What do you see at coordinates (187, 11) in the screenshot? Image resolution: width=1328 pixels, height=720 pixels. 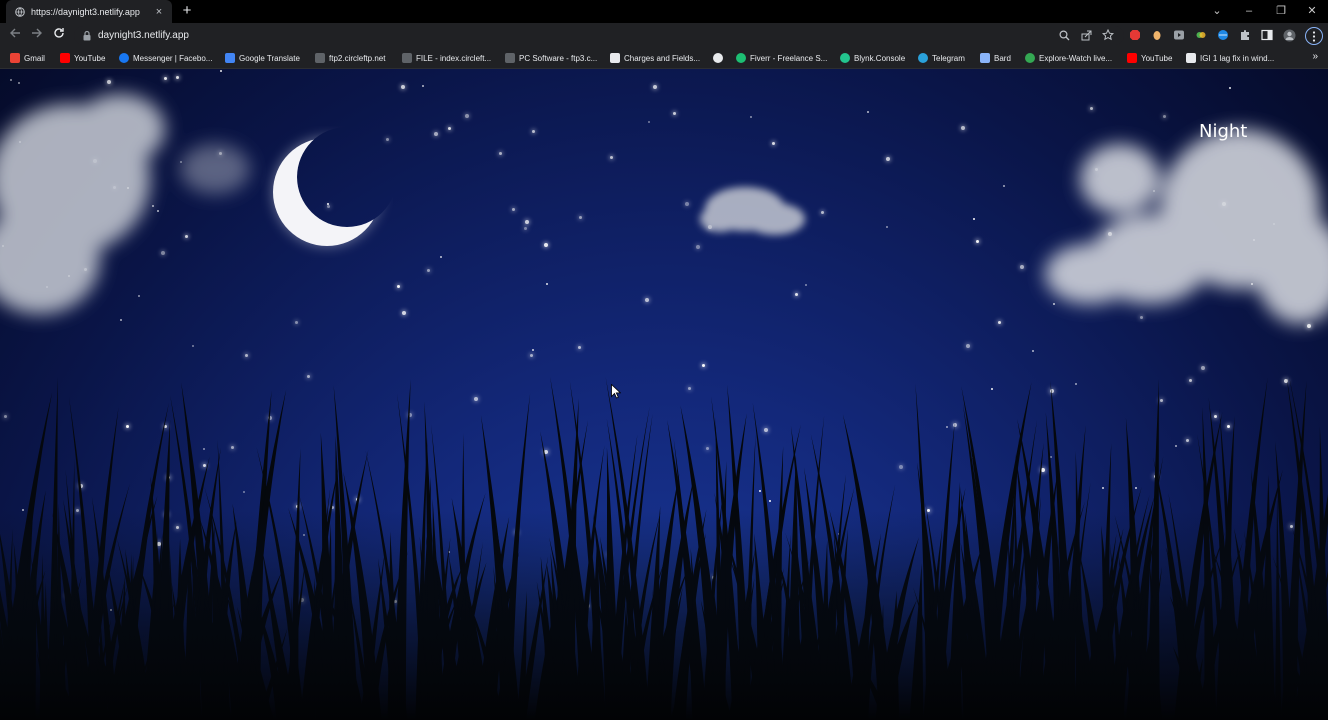 I see `new-tab-button: +` at bounding box center [187, 11].